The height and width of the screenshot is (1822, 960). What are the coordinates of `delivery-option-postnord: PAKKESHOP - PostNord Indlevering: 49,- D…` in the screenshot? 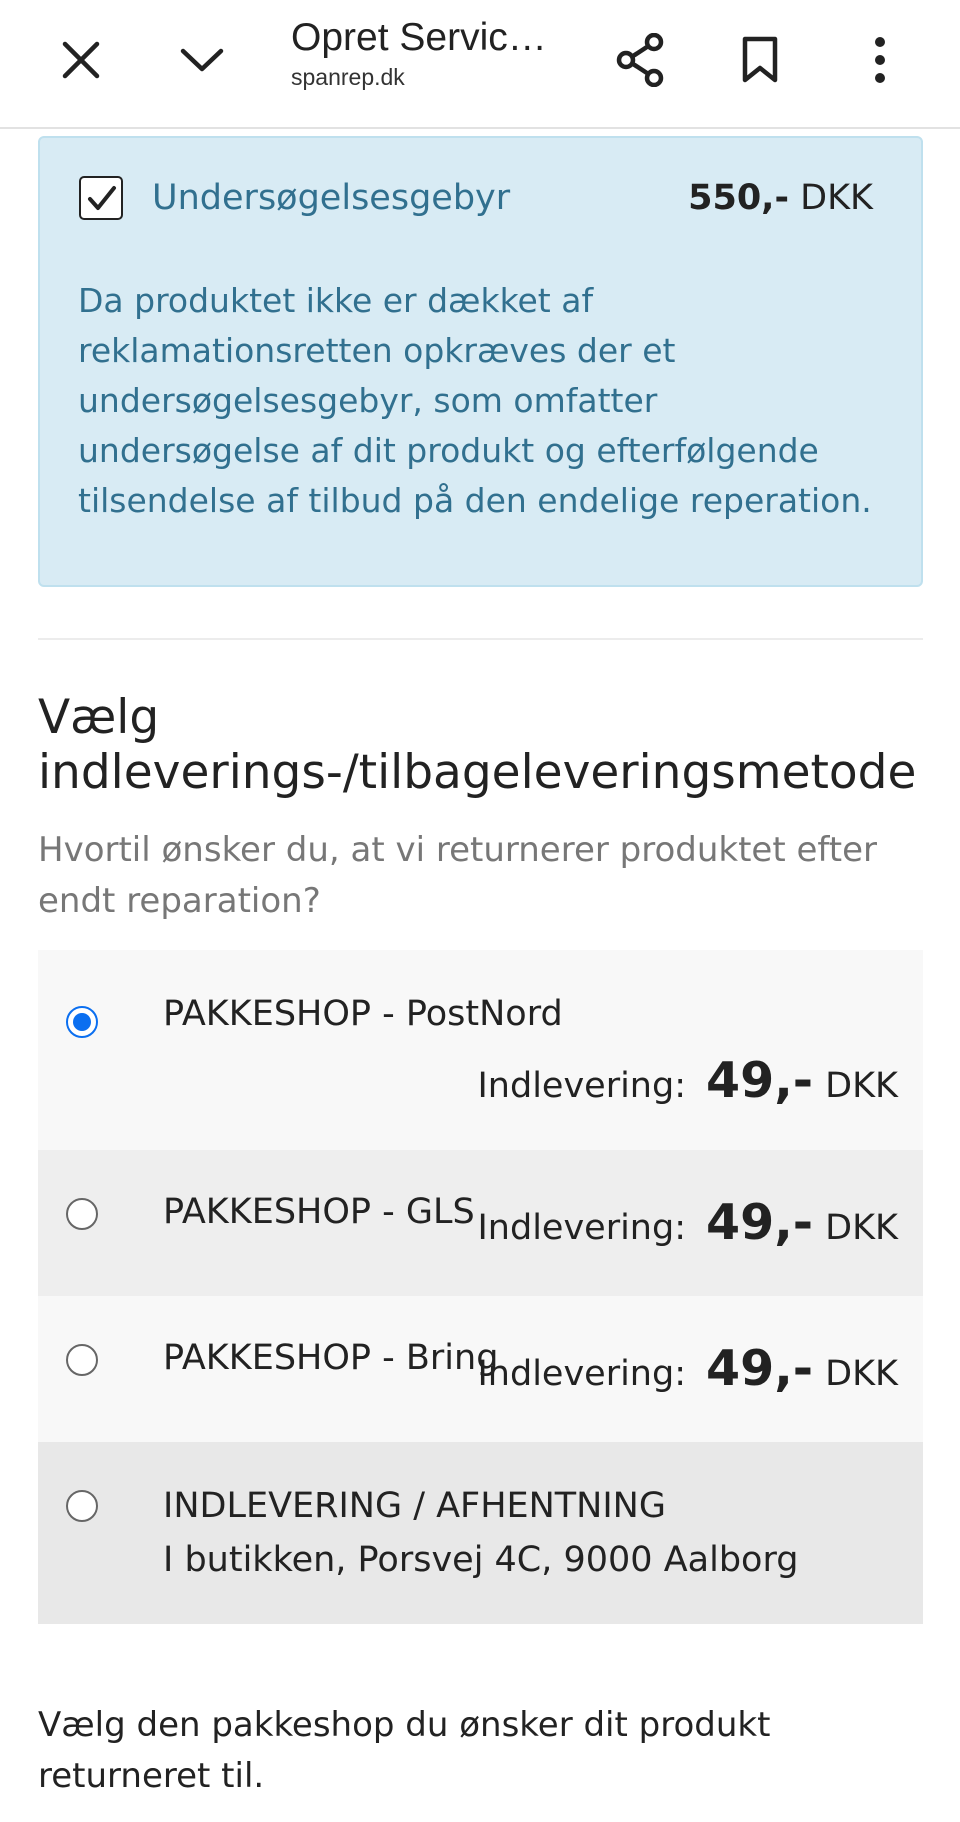 It's located at (480, 1050).